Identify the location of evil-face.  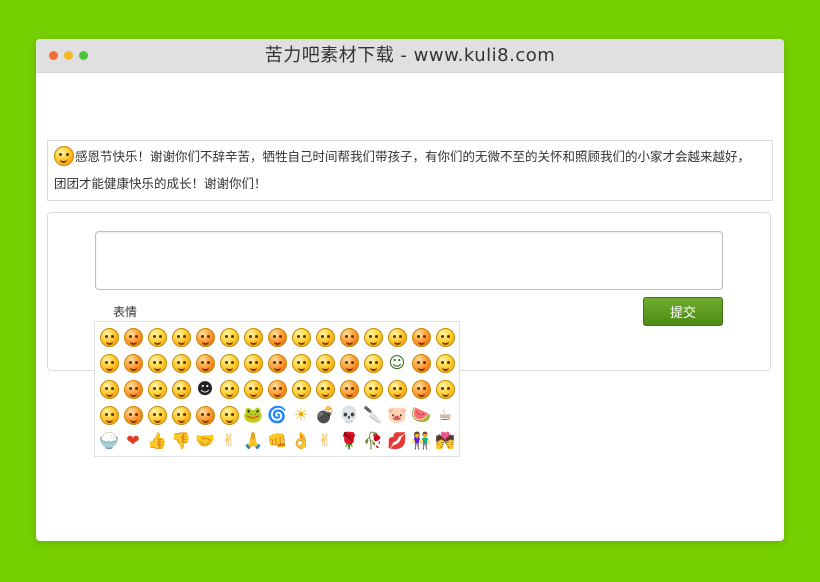
(325, 389).